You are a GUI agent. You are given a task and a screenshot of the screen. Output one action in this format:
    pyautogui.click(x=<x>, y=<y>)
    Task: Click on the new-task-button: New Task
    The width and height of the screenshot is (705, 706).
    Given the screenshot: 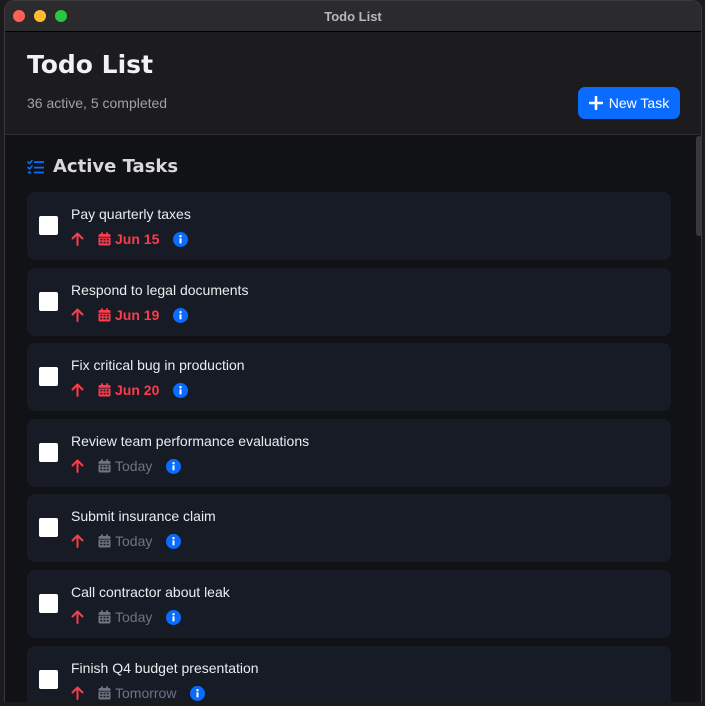 What is the action you would take?
    pyautogui.click(x=629, y=103)
    